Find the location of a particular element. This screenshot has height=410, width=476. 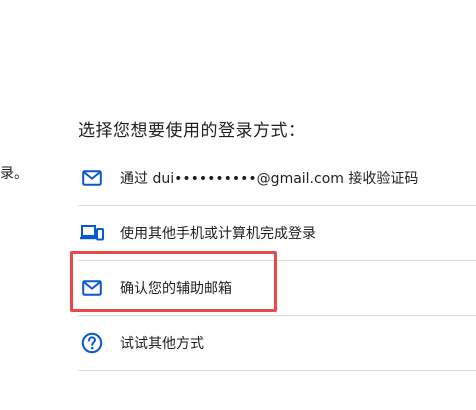

option-try-another-way: 试试其他方式 is located at coordinates (277, 343).